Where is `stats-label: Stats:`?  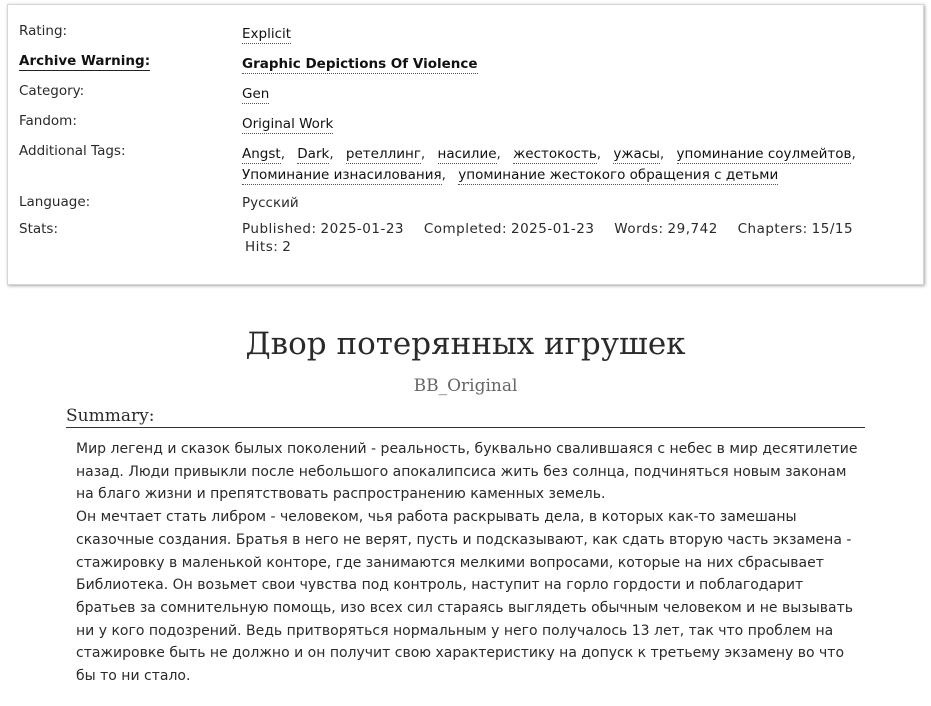 stats-label: Stats: is located at coordinates (39, 229).